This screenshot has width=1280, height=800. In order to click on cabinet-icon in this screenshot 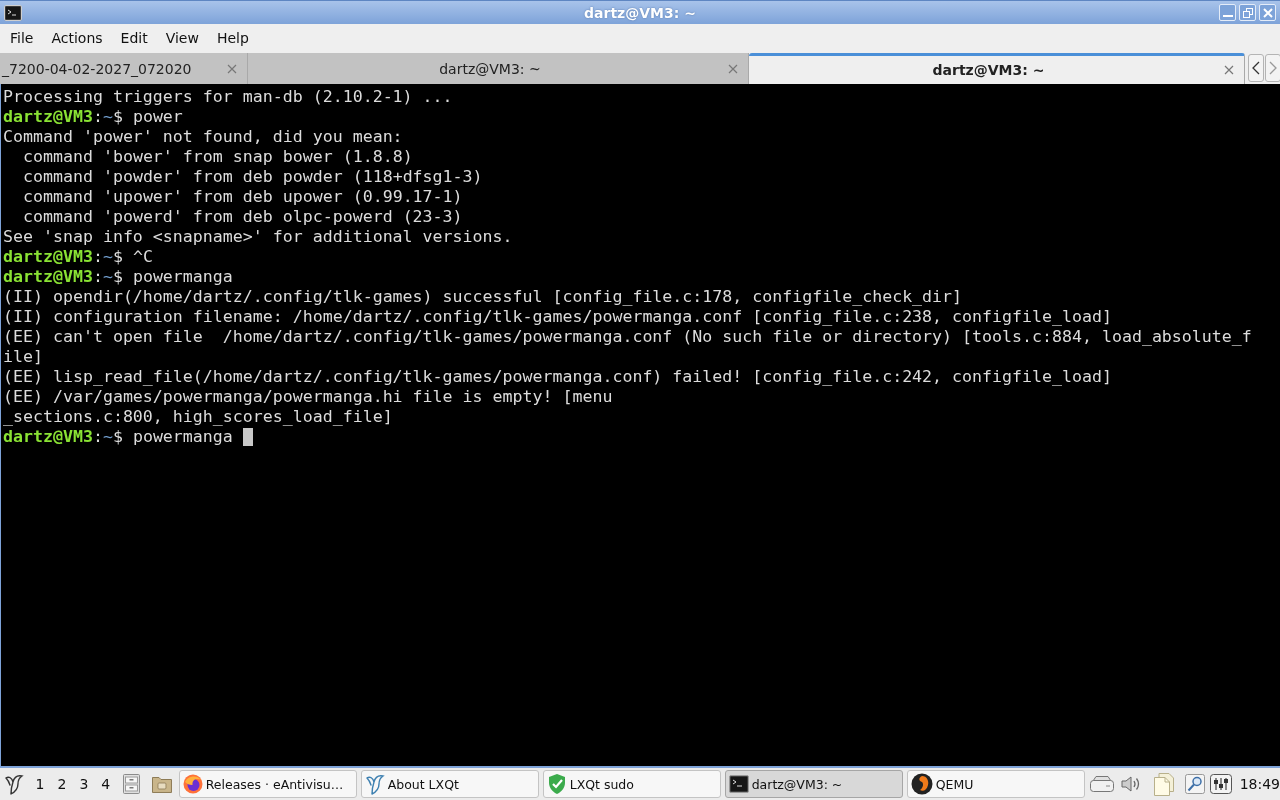, I will do `click(131, 784)`.